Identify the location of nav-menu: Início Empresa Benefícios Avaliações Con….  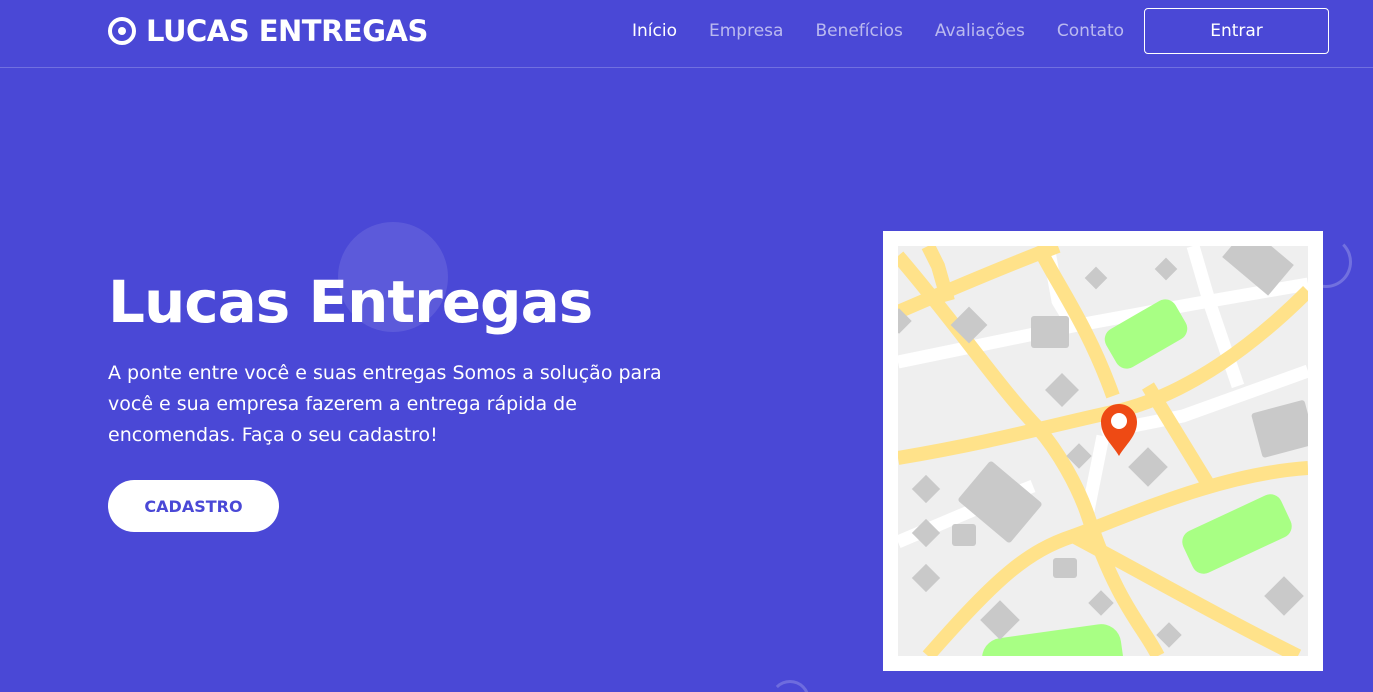
(878, 31).